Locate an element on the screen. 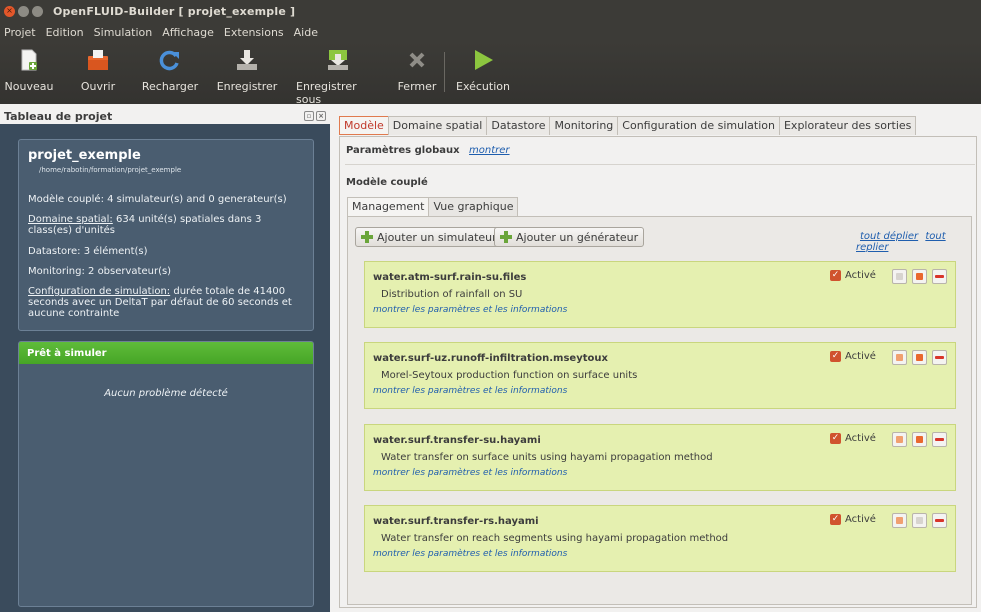 This screenshot has width=981, height=612. new-project-label: Nouveau is located at coordinates (29, 86).